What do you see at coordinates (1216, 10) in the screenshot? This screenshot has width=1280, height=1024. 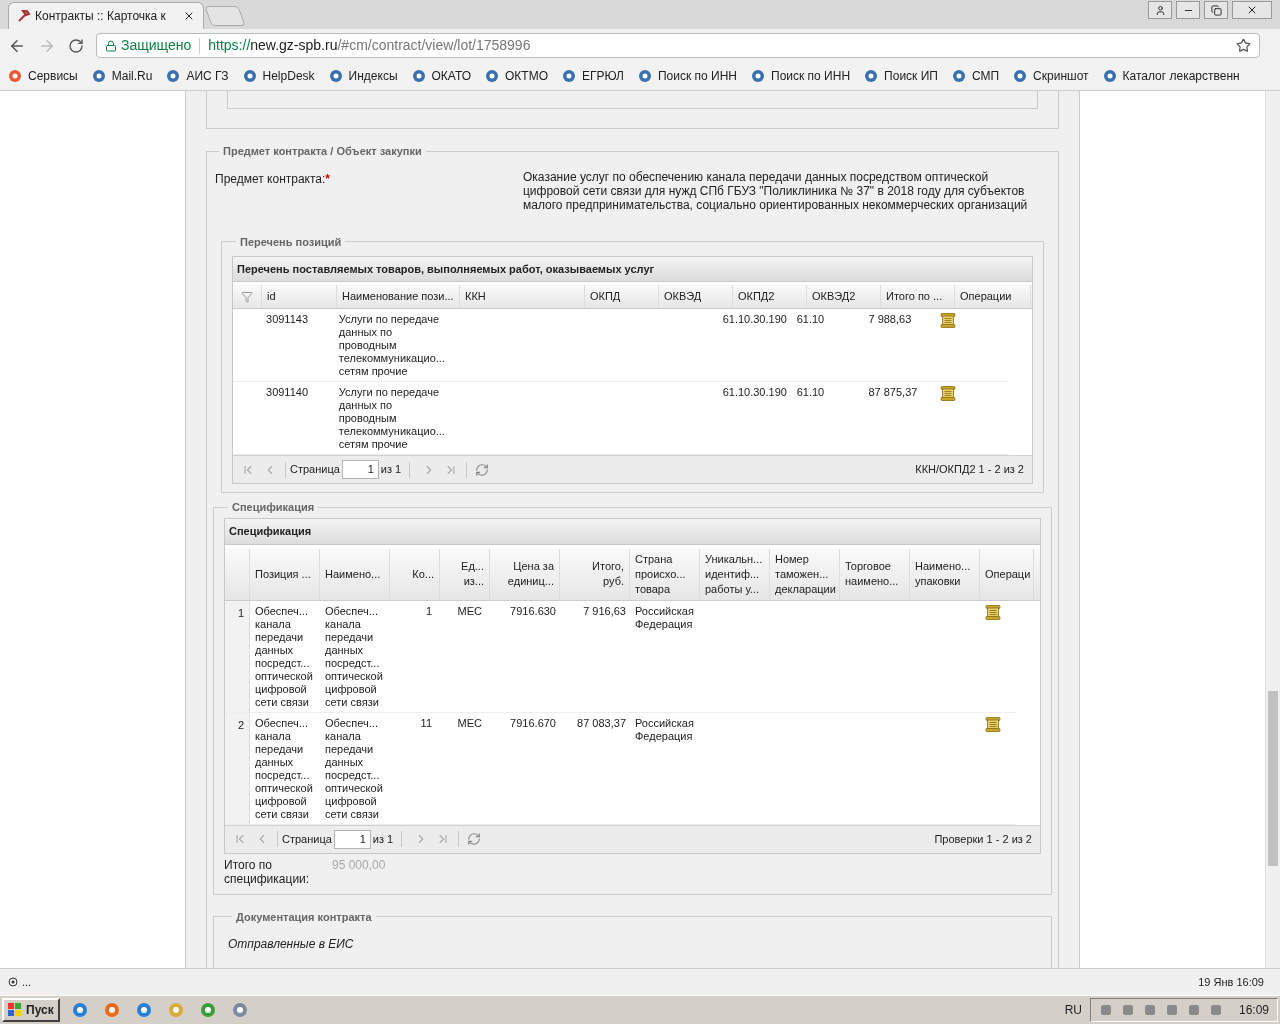 I see `restore-button` at bounding box center [1216, 10].